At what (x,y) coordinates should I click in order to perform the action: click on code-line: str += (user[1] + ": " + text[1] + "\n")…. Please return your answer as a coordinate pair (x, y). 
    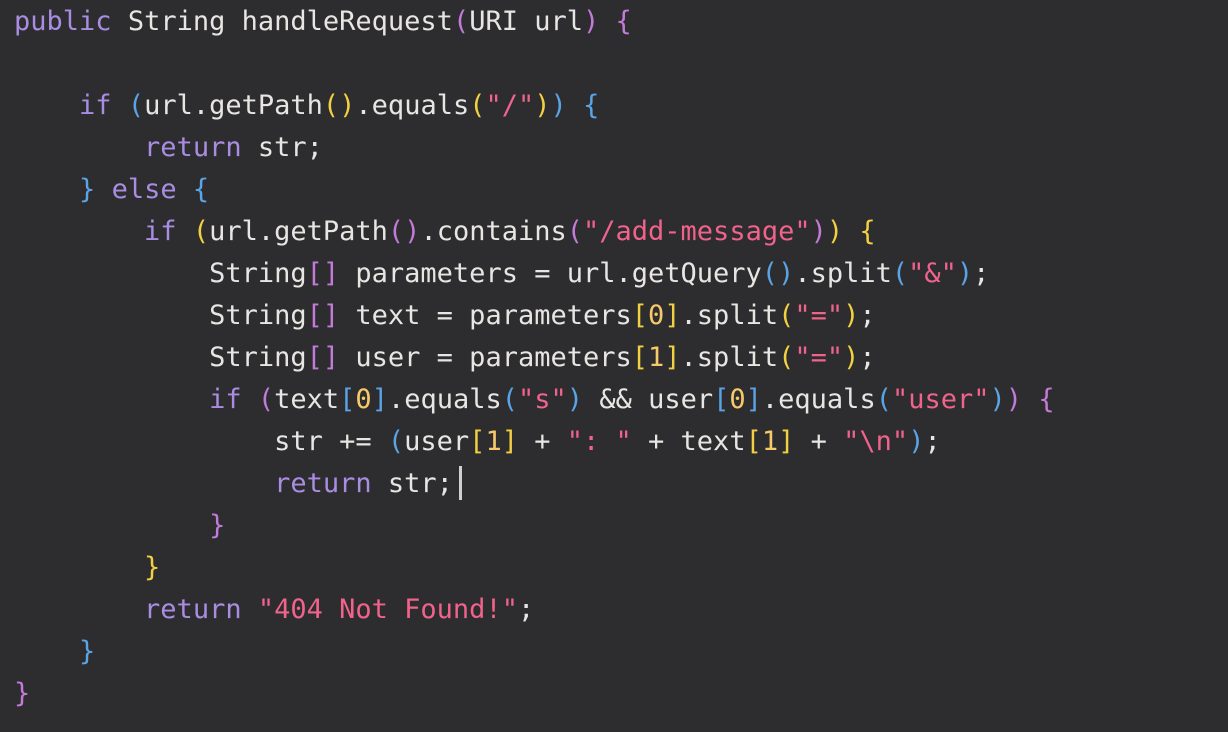
    Looking at the image, I should click on (621, 442).